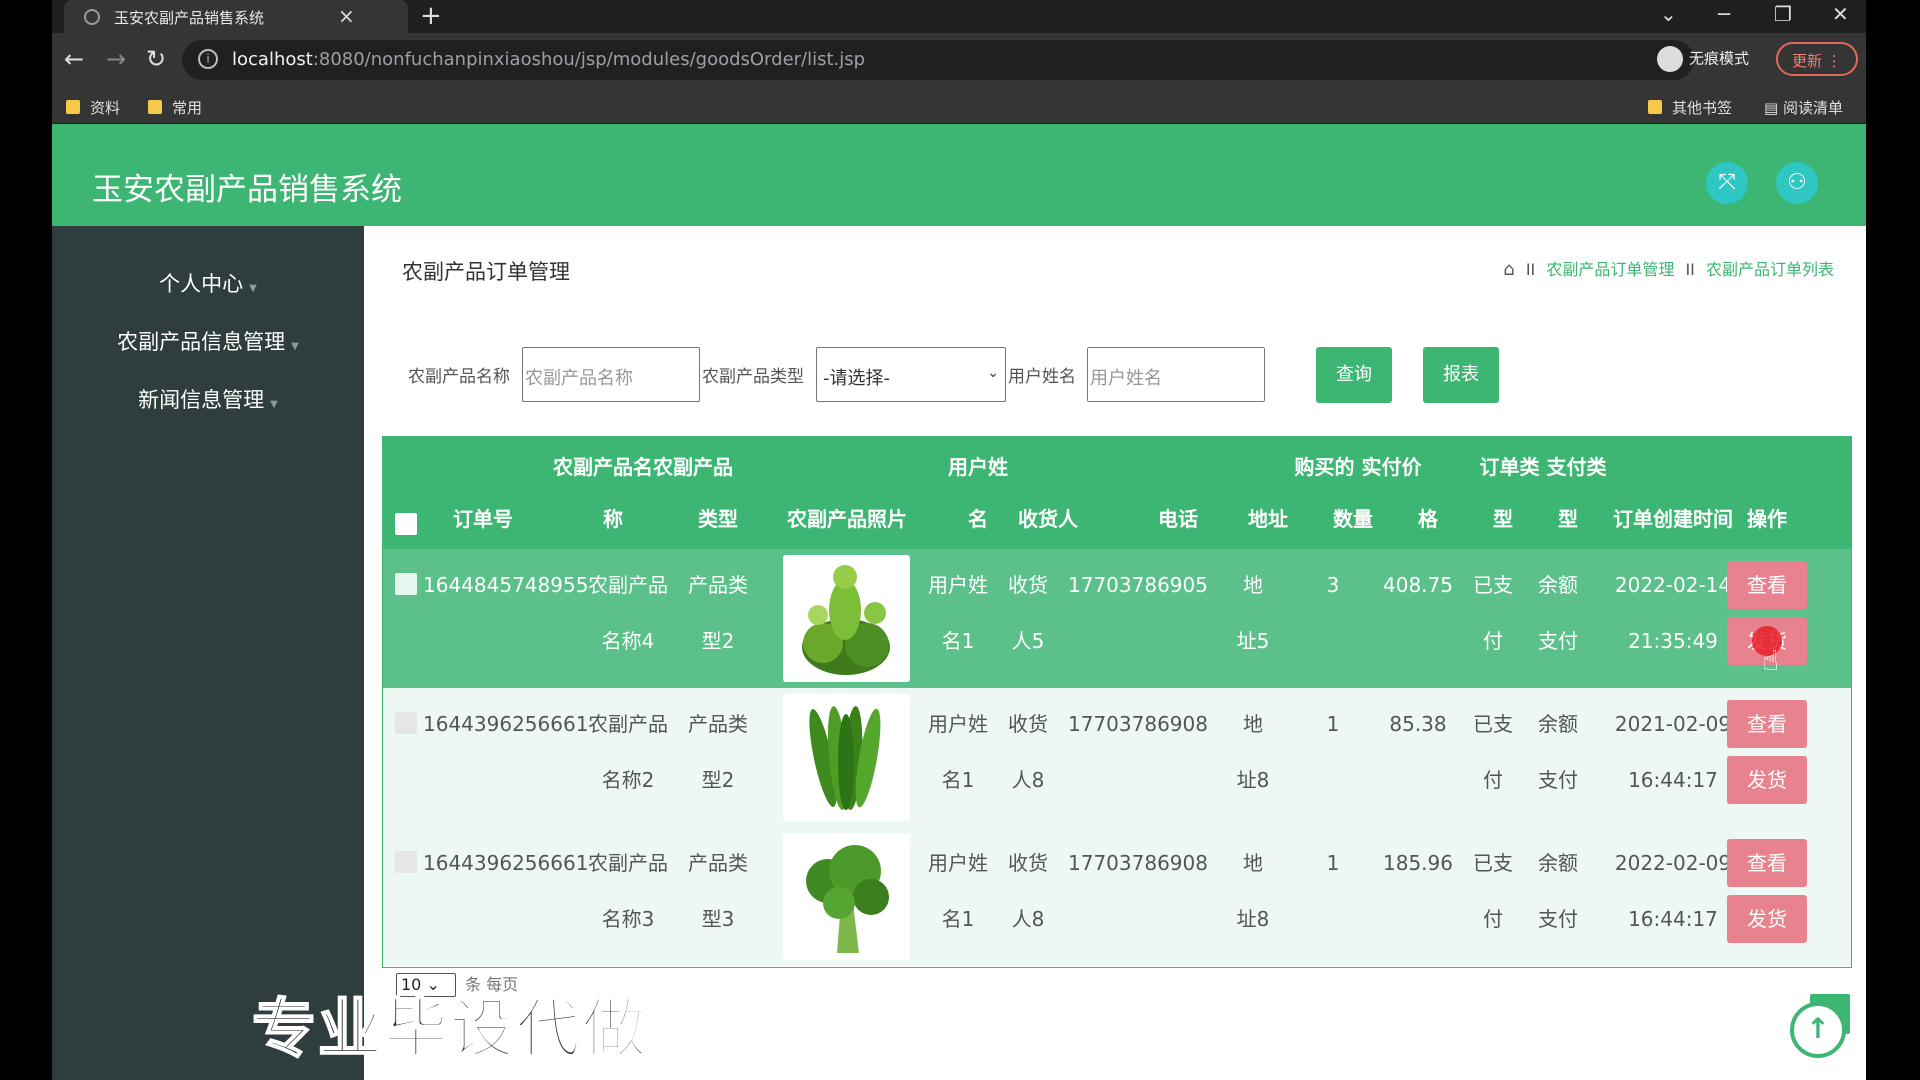 This screenshot has width=1920, height=1080. What do you see at coordinates (506, 863) in the screenshot?
I see `order-no-cell: 1644396256661` at bounding box center [506, 863].